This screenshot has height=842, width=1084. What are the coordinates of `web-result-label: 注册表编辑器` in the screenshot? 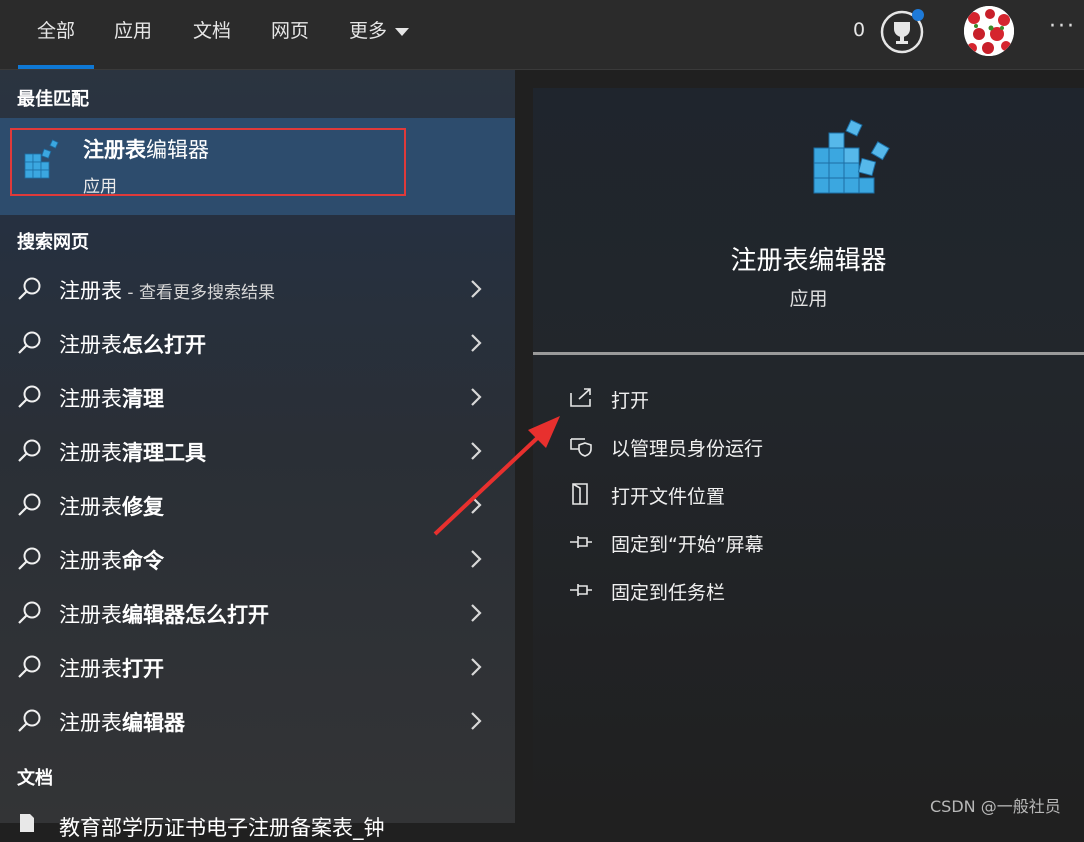 It's located at (122, 722).